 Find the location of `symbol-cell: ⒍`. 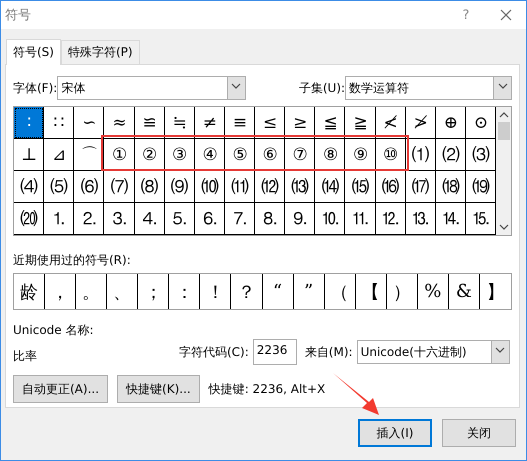

symbol-cell: ⒍ is located at coordinates (209, 219).